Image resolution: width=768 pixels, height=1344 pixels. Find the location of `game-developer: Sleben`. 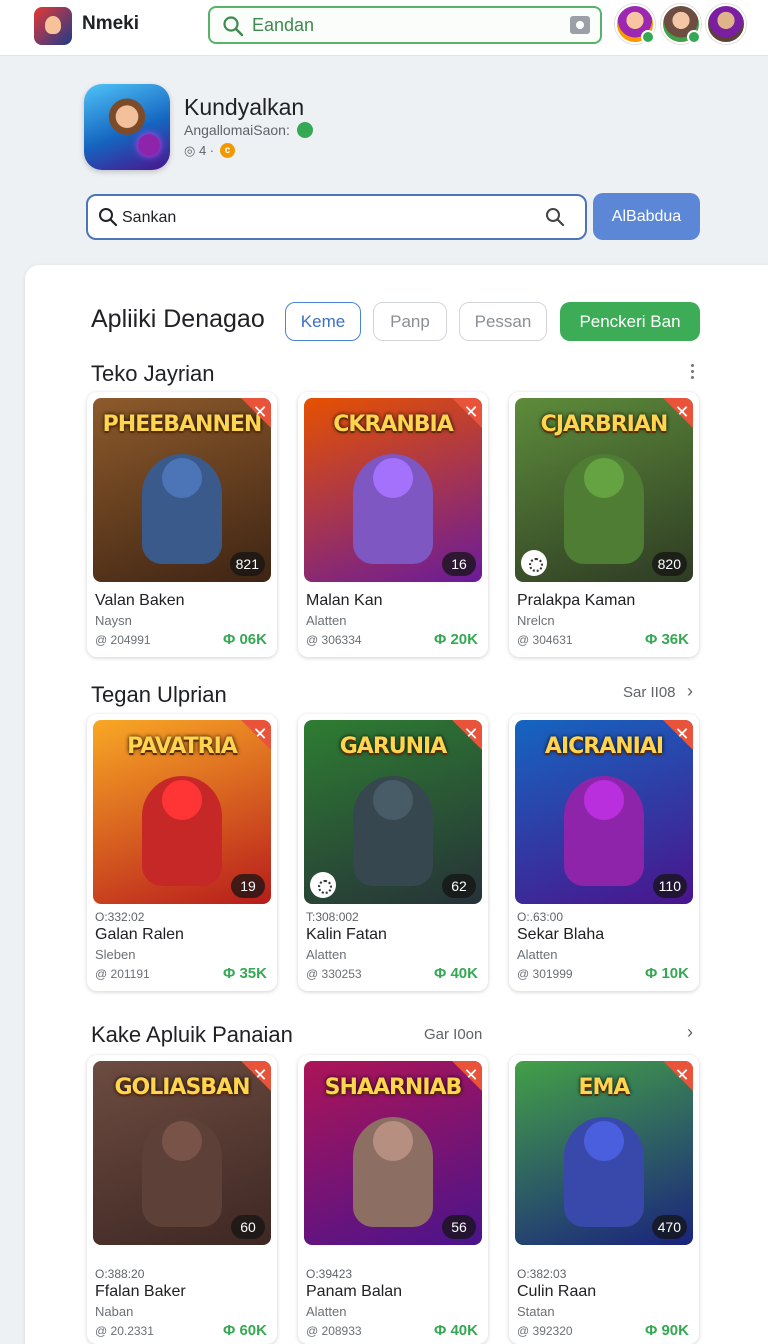

game-developer: Sleben is located at coordinates (115, 954).